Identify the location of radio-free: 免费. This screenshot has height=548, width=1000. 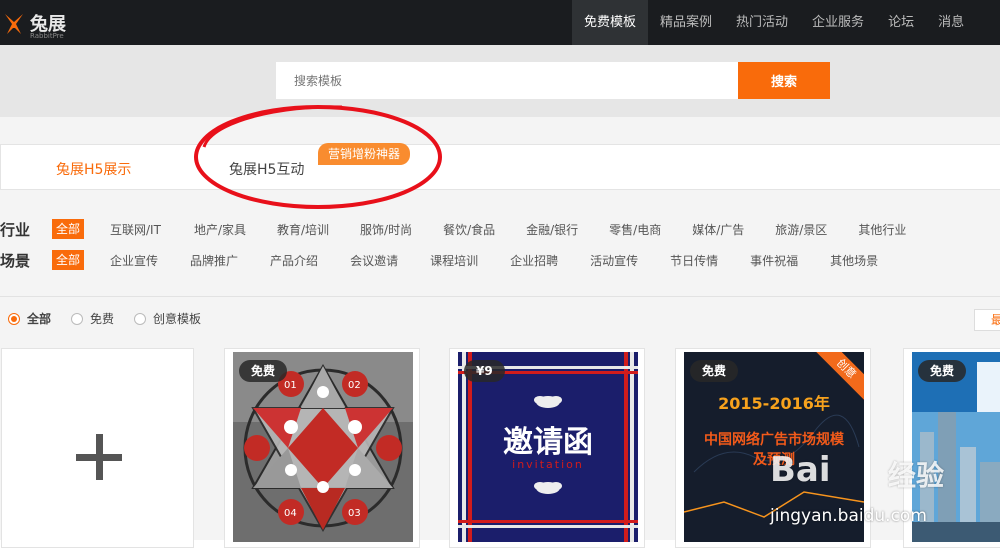
(92, 318).